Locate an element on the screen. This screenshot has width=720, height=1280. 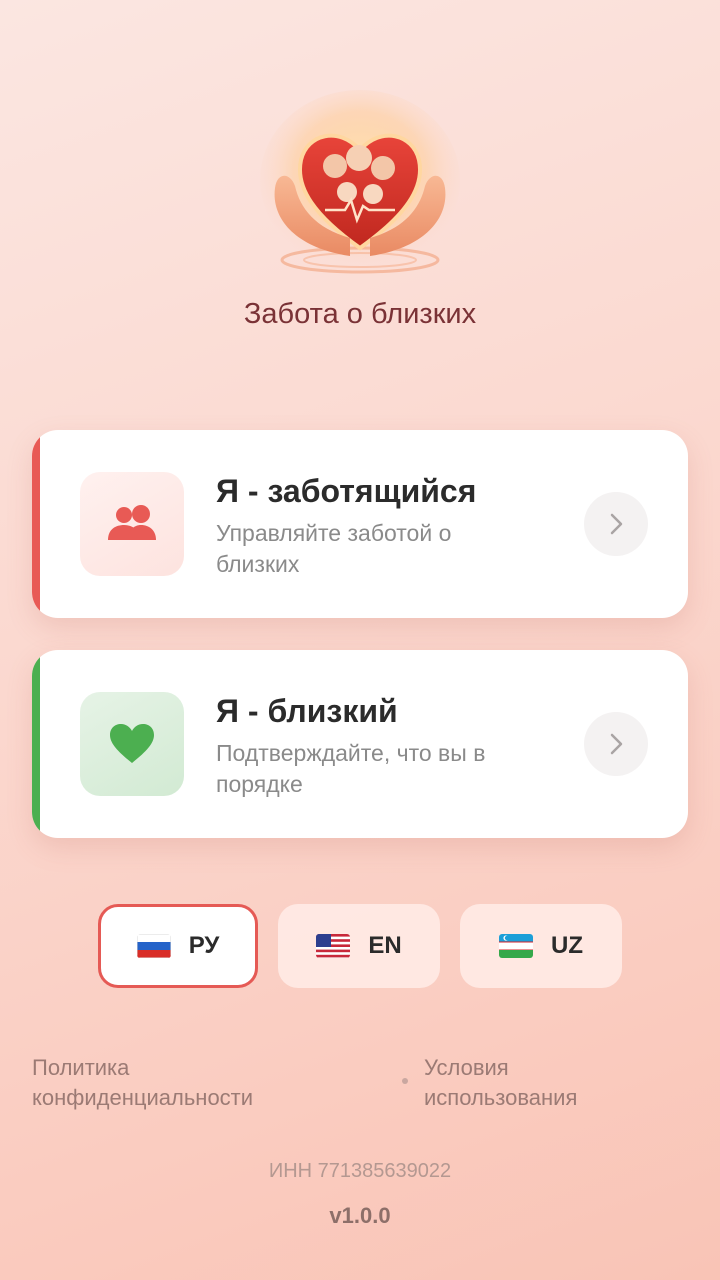
terms-of-use-link: Условия использования is located at coordinates (539, 1083).